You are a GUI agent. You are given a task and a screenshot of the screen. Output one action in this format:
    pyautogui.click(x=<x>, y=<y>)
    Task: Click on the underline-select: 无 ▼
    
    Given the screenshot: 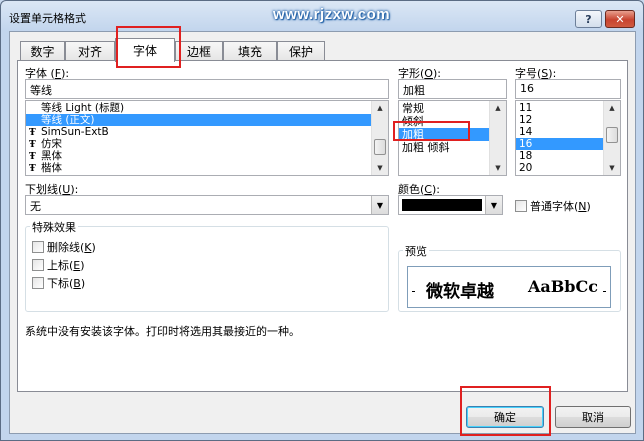 What is the action you would take?
    pyautogui.click(x=207, y=205)
    